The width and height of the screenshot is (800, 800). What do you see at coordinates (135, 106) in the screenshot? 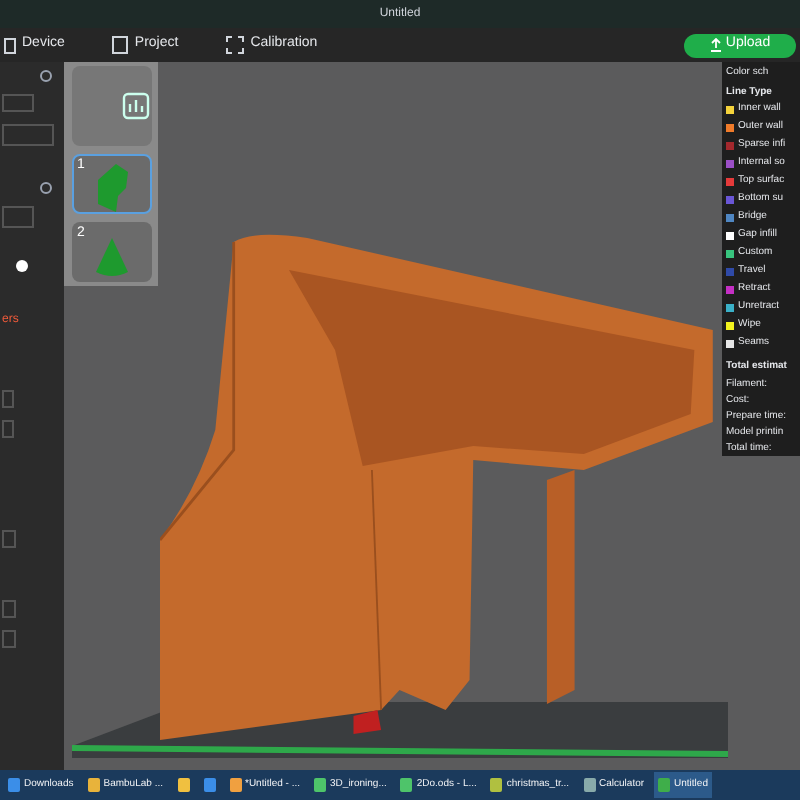
I see `chart-icon` at bounding box center [135, 106].